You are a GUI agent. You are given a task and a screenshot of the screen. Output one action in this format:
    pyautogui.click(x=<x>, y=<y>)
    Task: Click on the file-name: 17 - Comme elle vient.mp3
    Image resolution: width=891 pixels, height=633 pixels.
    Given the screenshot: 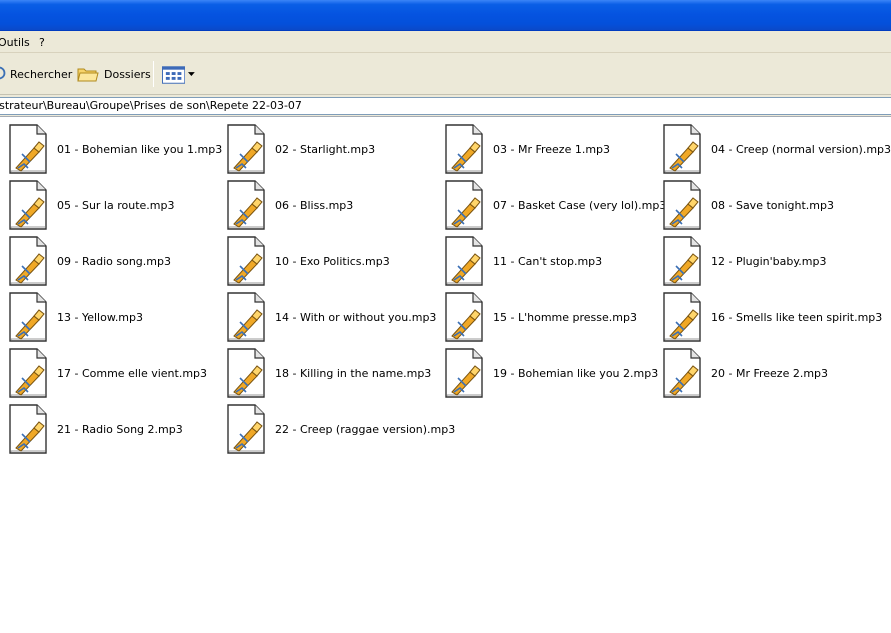 What is the action you would take?
    pyautogui.click(x=132, y=373)
    